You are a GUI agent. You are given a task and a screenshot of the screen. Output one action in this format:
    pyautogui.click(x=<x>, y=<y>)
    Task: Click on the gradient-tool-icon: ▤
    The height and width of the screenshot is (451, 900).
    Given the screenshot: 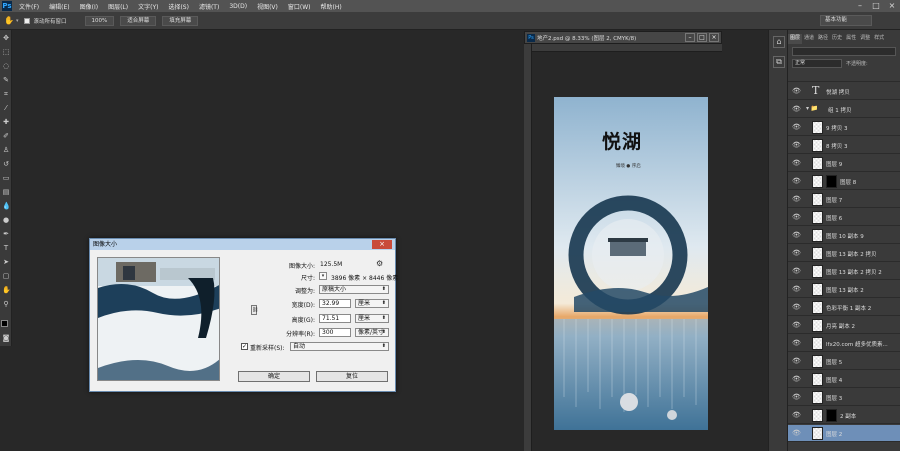 What is the action you would take?
    pyautogui.click(x=6, y=192)
    